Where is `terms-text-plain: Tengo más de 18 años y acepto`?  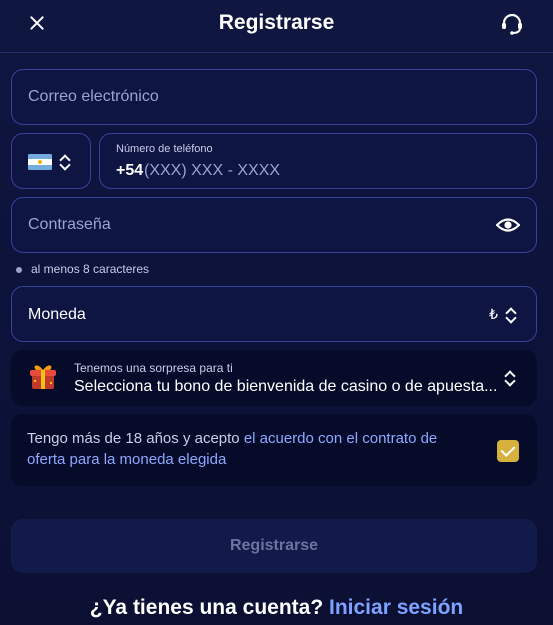 terms-text-plain: Tengo más de 18 años y acepto is located at coordinates (135, 438).